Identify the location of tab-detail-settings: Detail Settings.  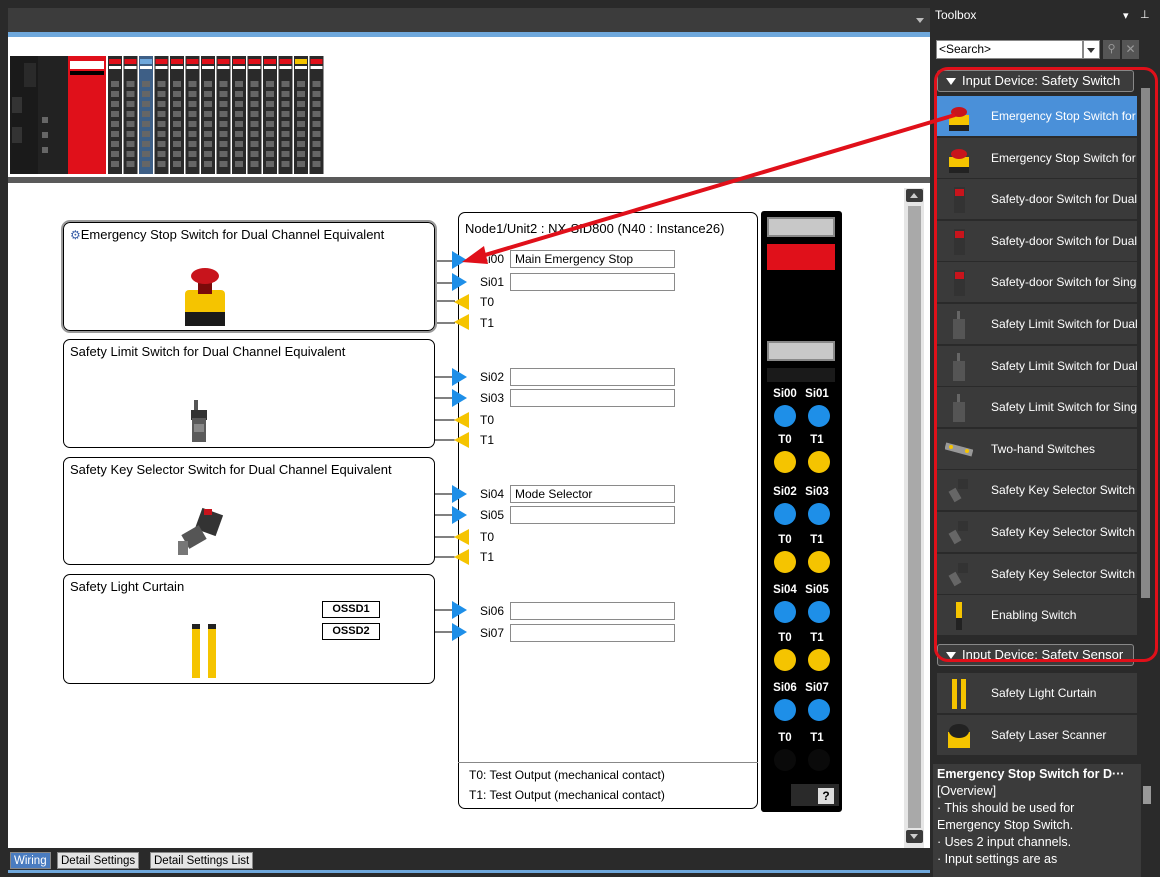
(98, 860).